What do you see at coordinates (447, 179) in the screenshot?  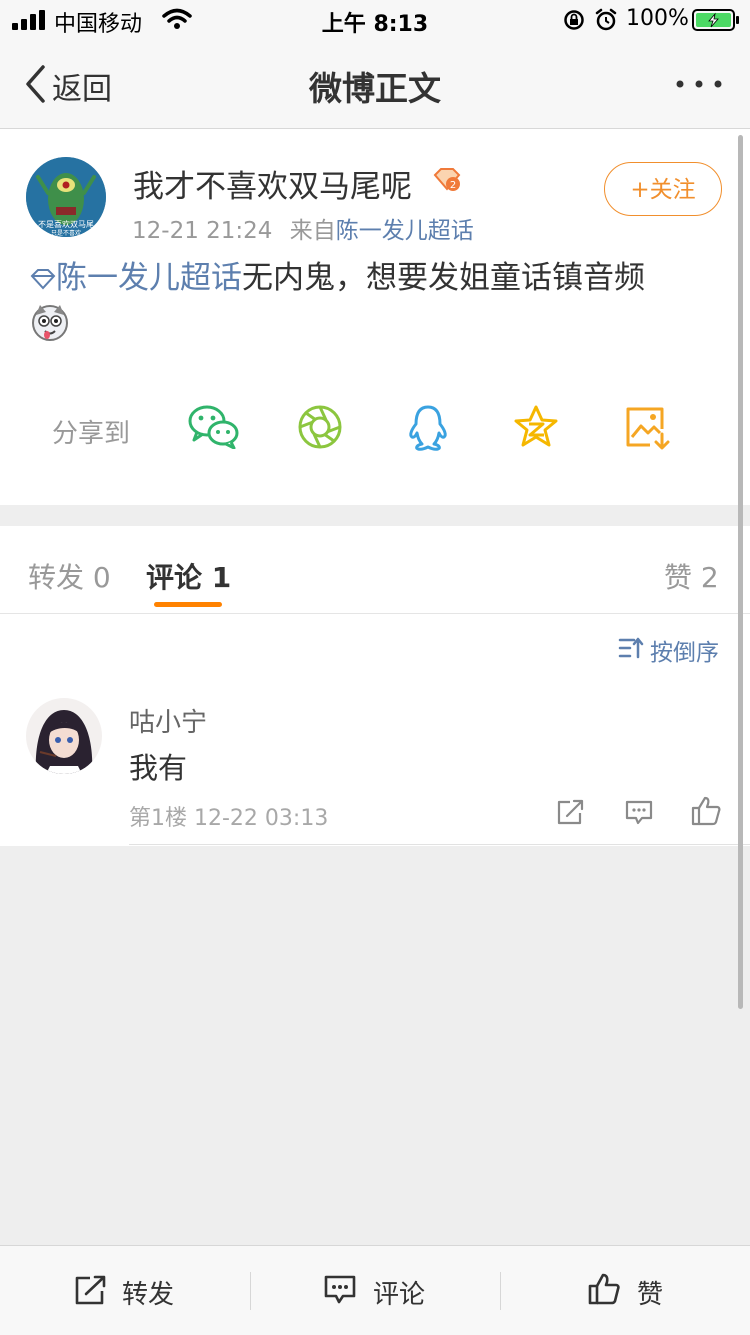 I see `fan-badge-icon: 2` at bounding box center [447, 179].